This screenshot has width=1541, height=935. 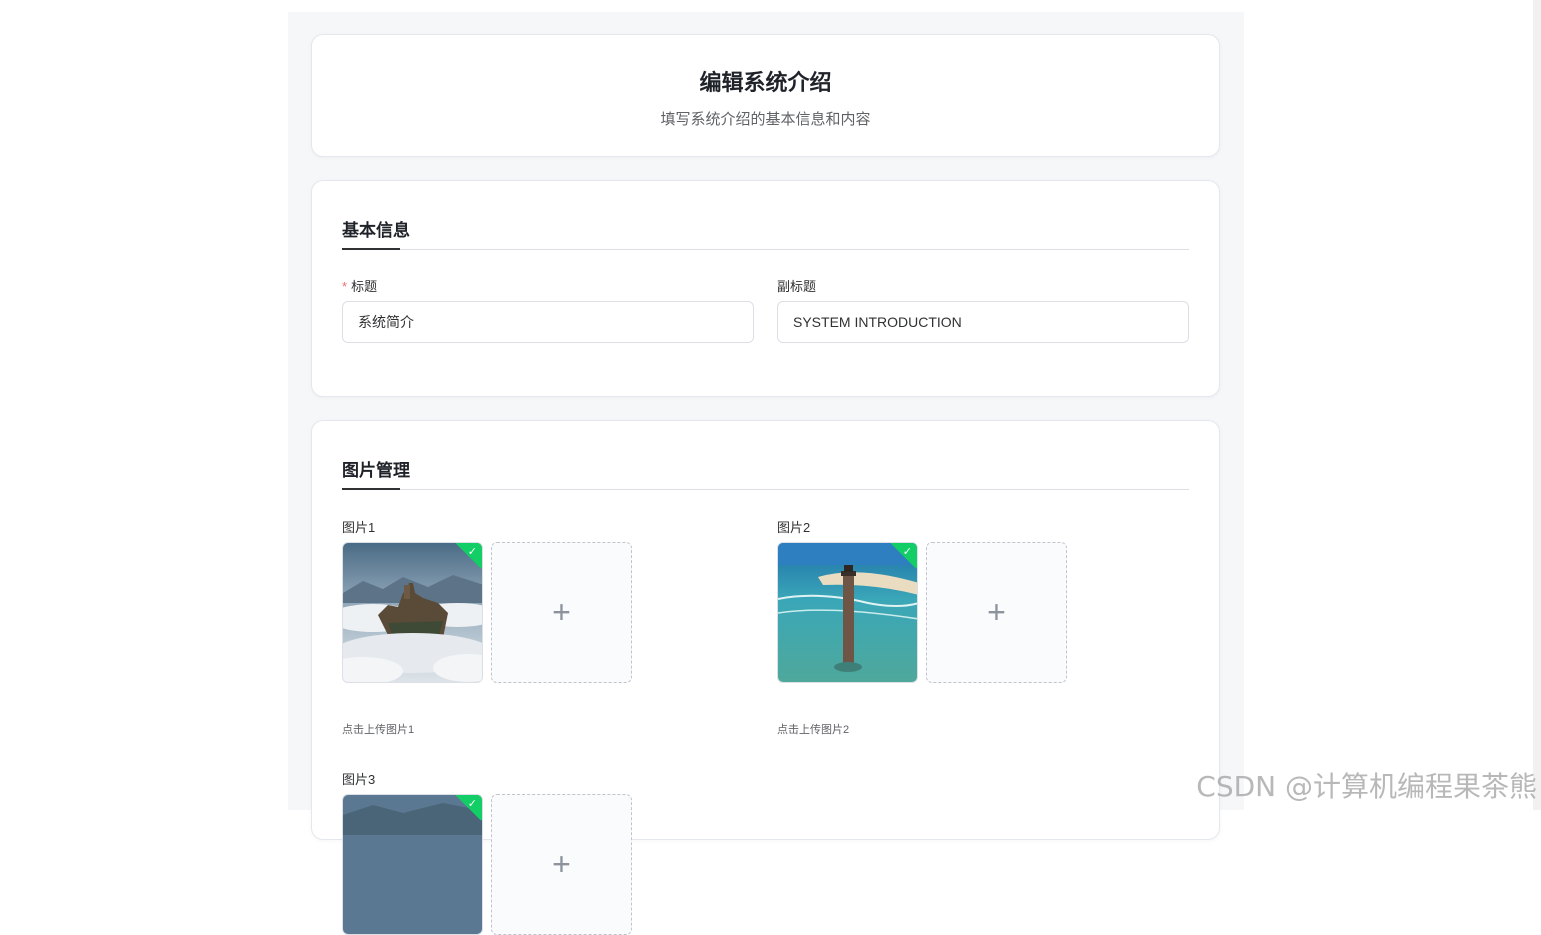 What do you see at coordinates (376, 230) in the screenshot?
I see `section-title-basic-info: 基本信息` at bounding box center [376, 230].